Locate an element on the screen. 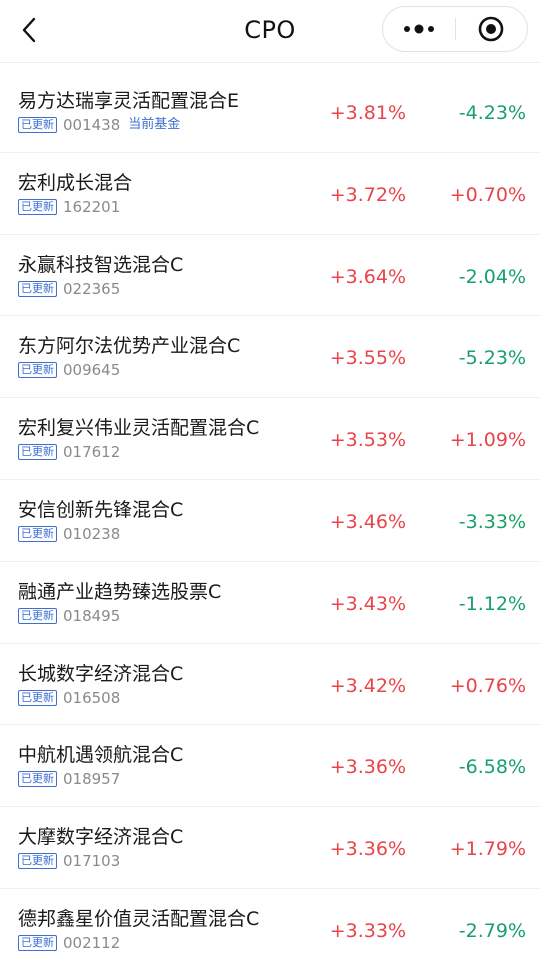 Image resolution: width=540 pixels, height=964 pixels. fund-code: 018957 is located at coordinates (92, 779).